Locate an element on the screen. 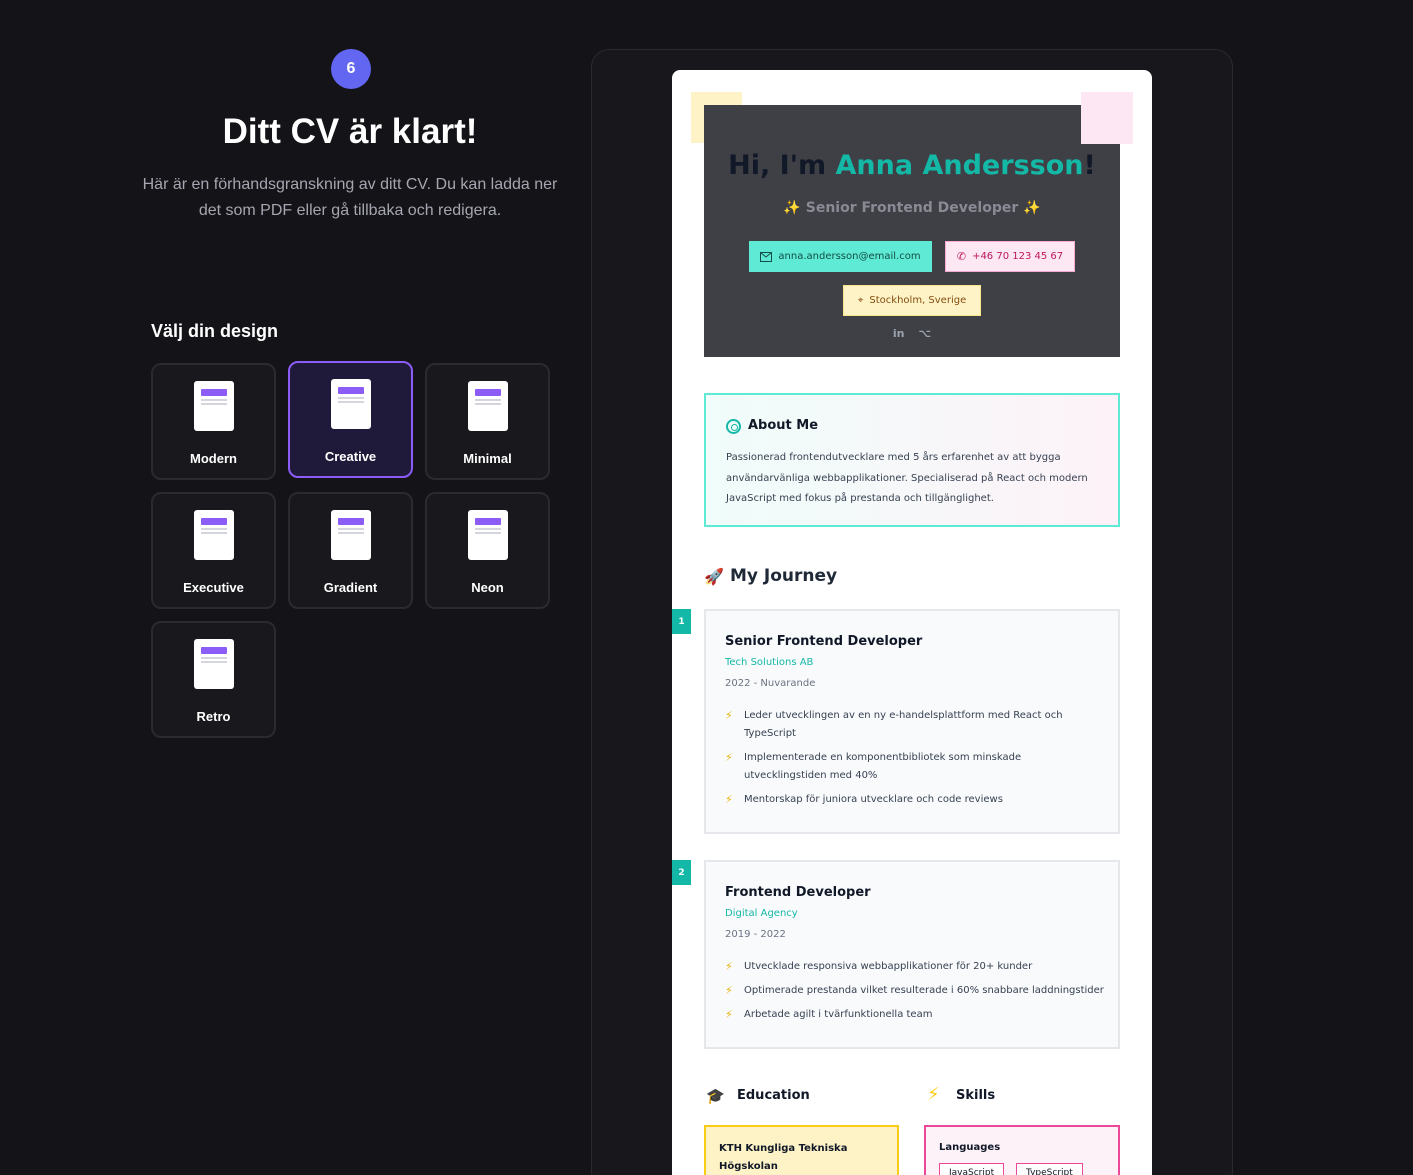  design-option-label: Modern is located at coordinates (213, 458).